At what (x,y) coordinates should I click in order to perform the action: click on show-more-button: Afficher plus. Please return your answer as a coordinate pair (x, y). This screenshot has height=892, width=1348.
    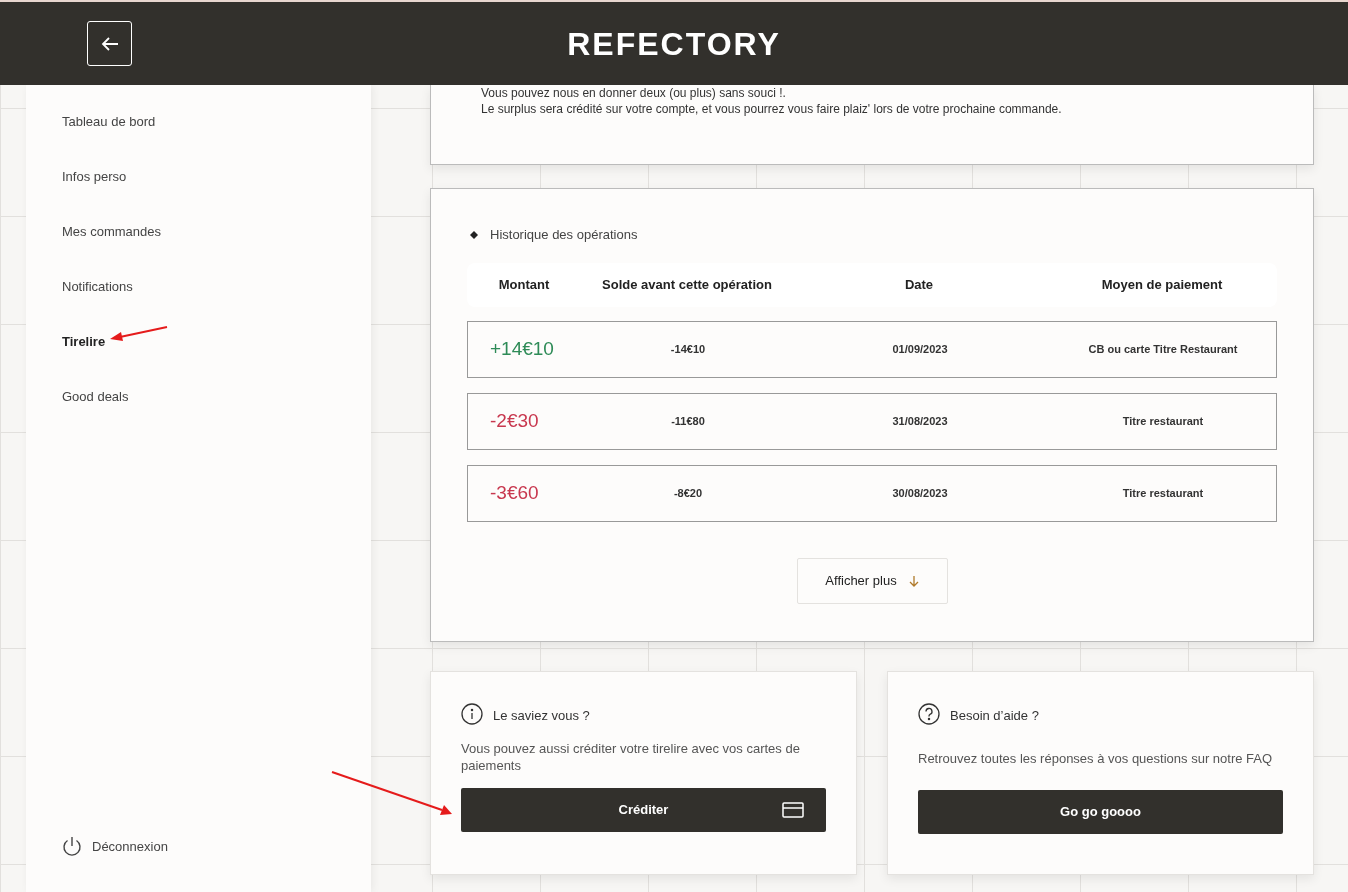
    Looking at the image, I should click on (872, 580).